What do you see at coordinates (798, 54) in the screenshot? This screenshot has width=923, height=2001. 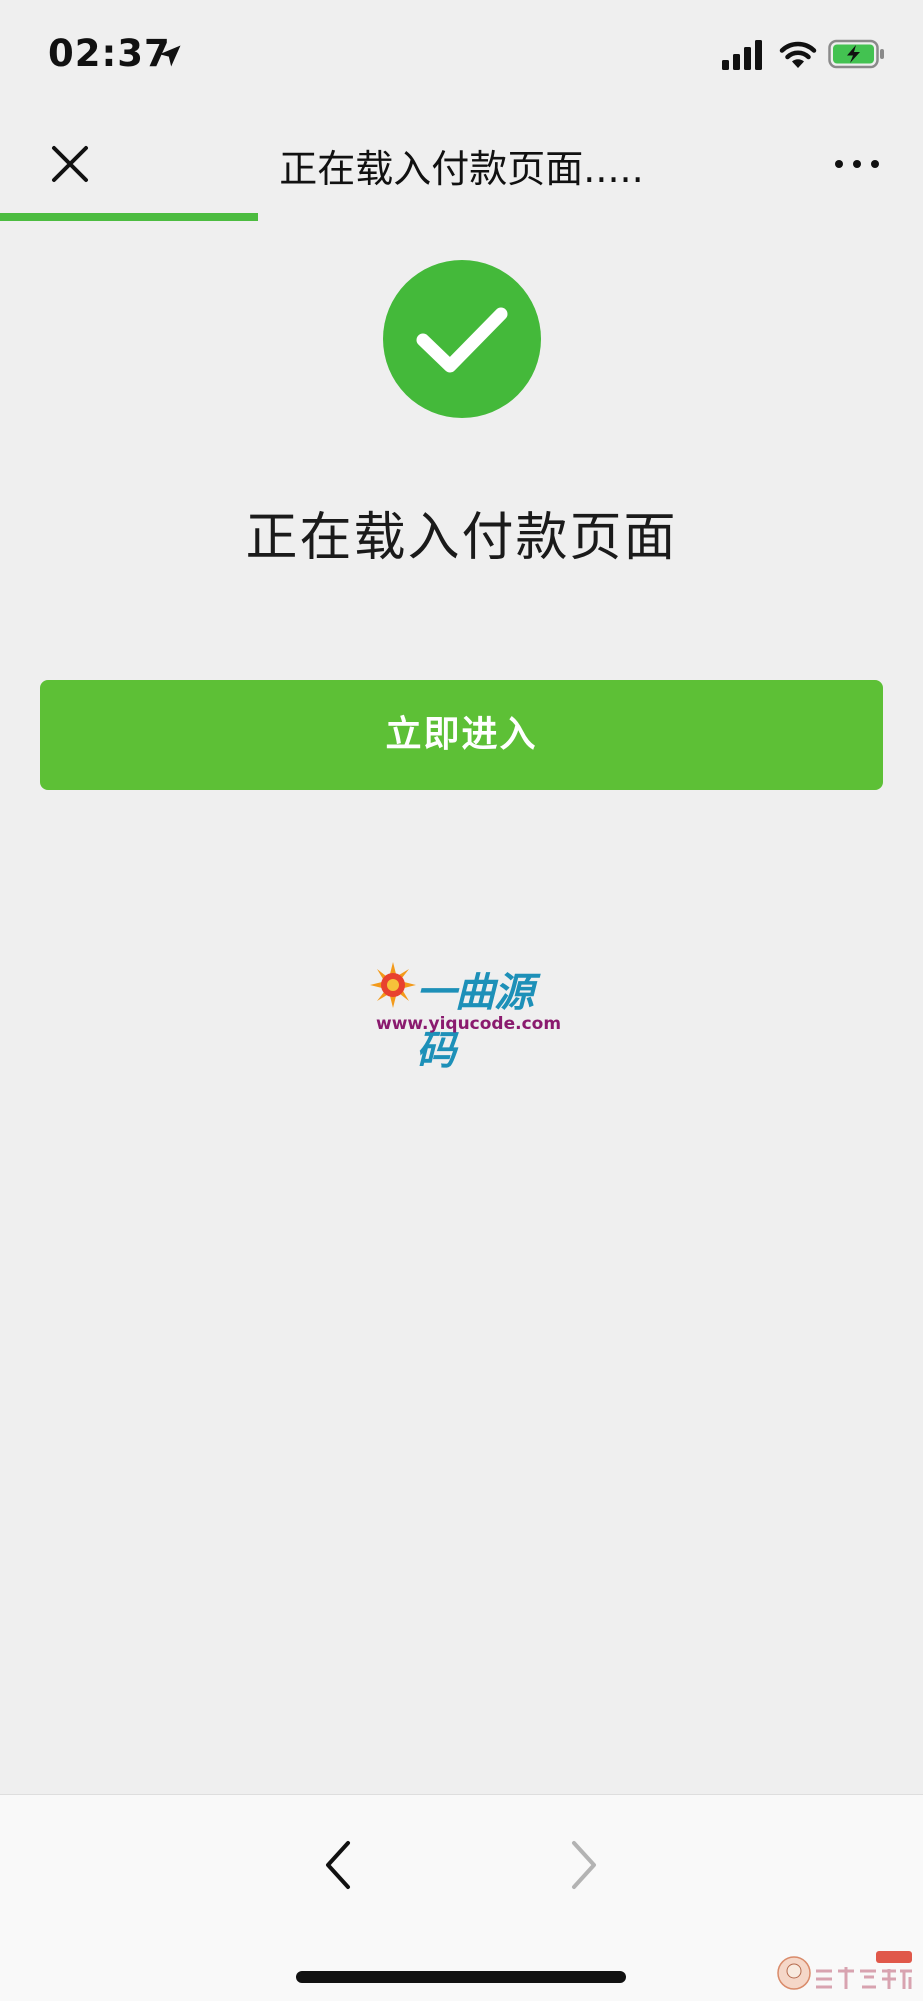 I see `wifi-icon` at bounding box center [798, 54].